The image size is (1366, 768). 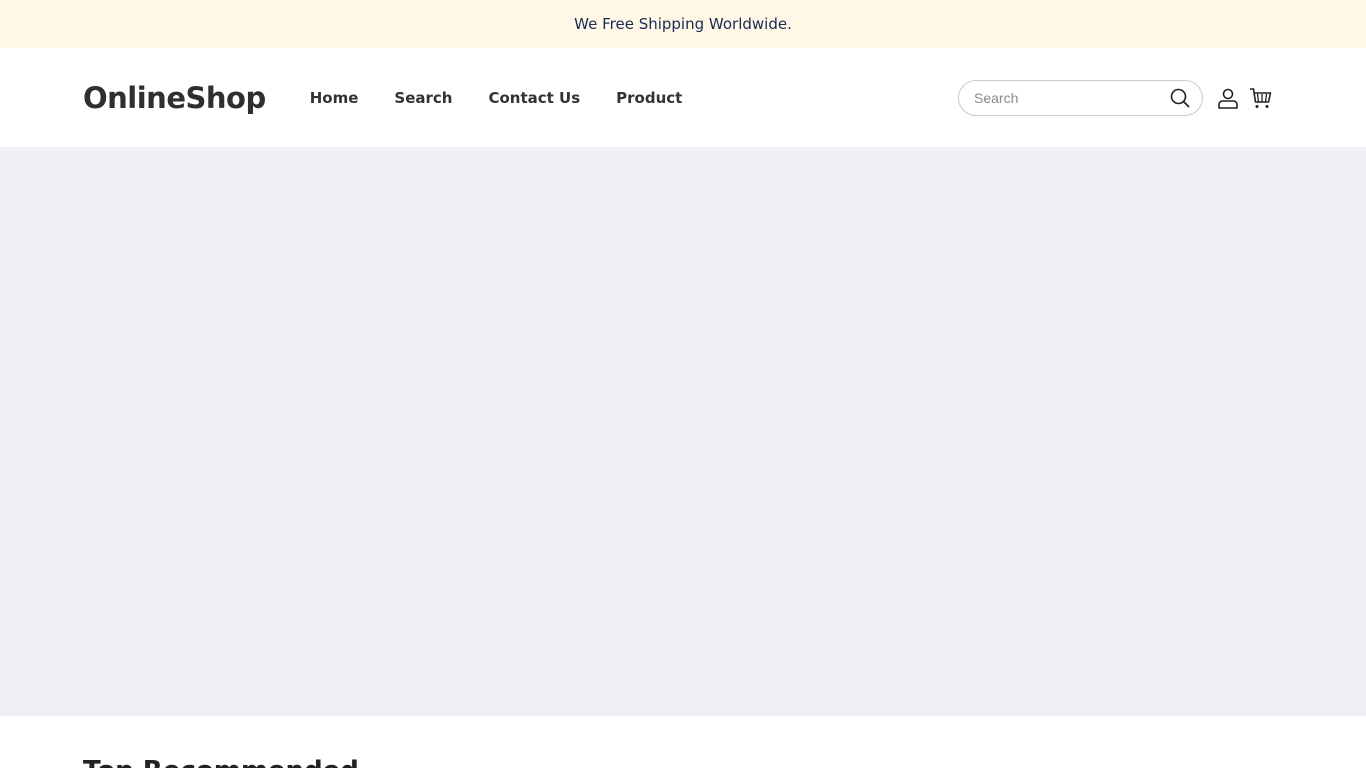 What do you see at coordinates (683, 742) in the screenshot?
I see `section-title: Top Recommended` at bounding box center [683, 742].